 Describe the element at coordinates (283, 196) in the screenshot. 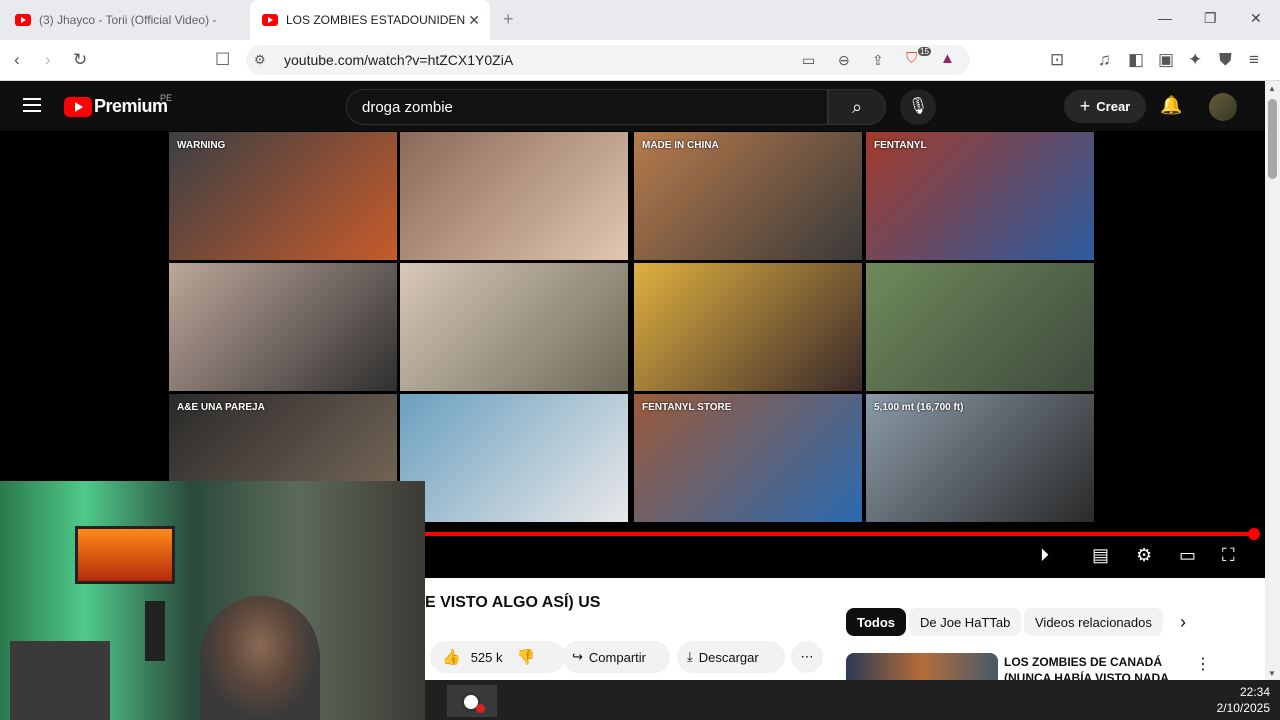

I see `end-screen-thumbnail: WARNING` at that location.